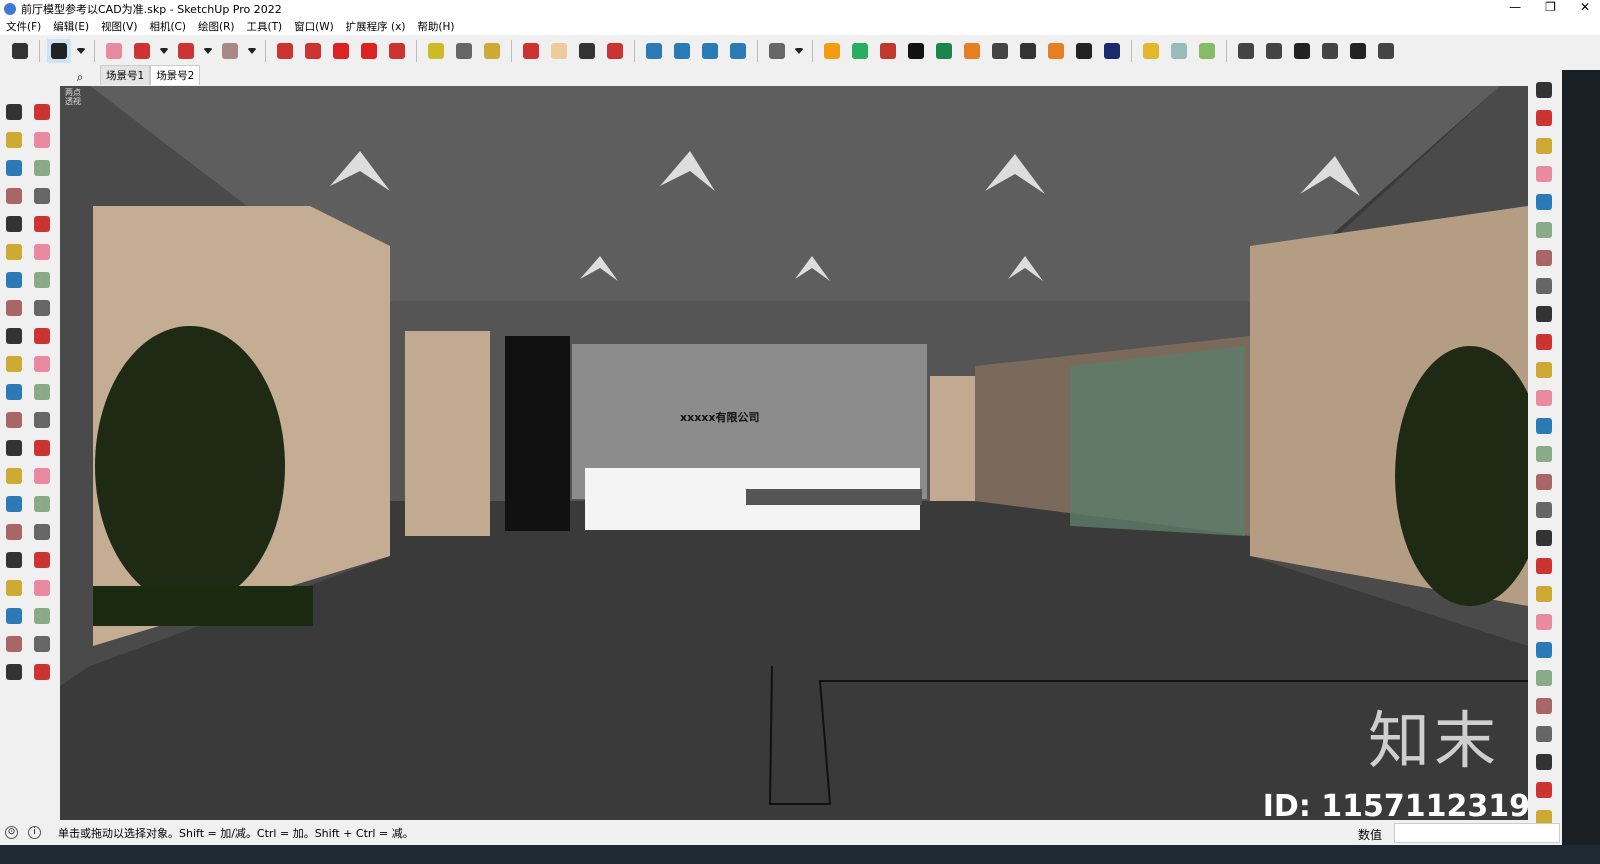 The width and height of the screenshot is (1600, 864). Describe the element at coordinates (888, 51) in the screenshot. I see `export-button` at that location.